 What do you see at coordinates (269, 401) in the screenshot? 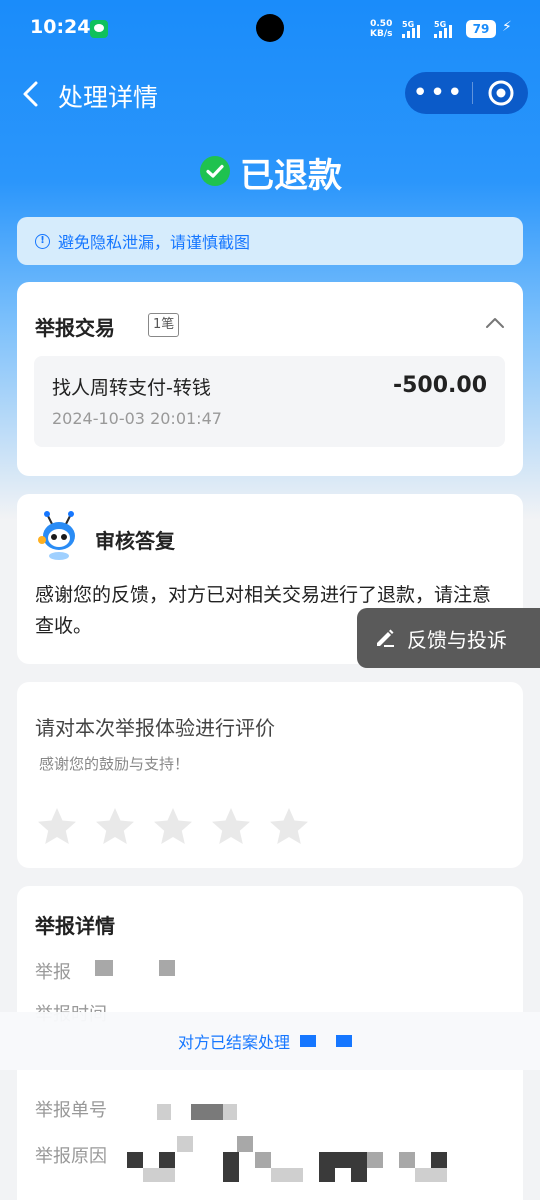
I see `transaction-item: 找人周转支付-转钱 -500.00 2024-10-03 20:01:47` at bounding box center [269, 401].